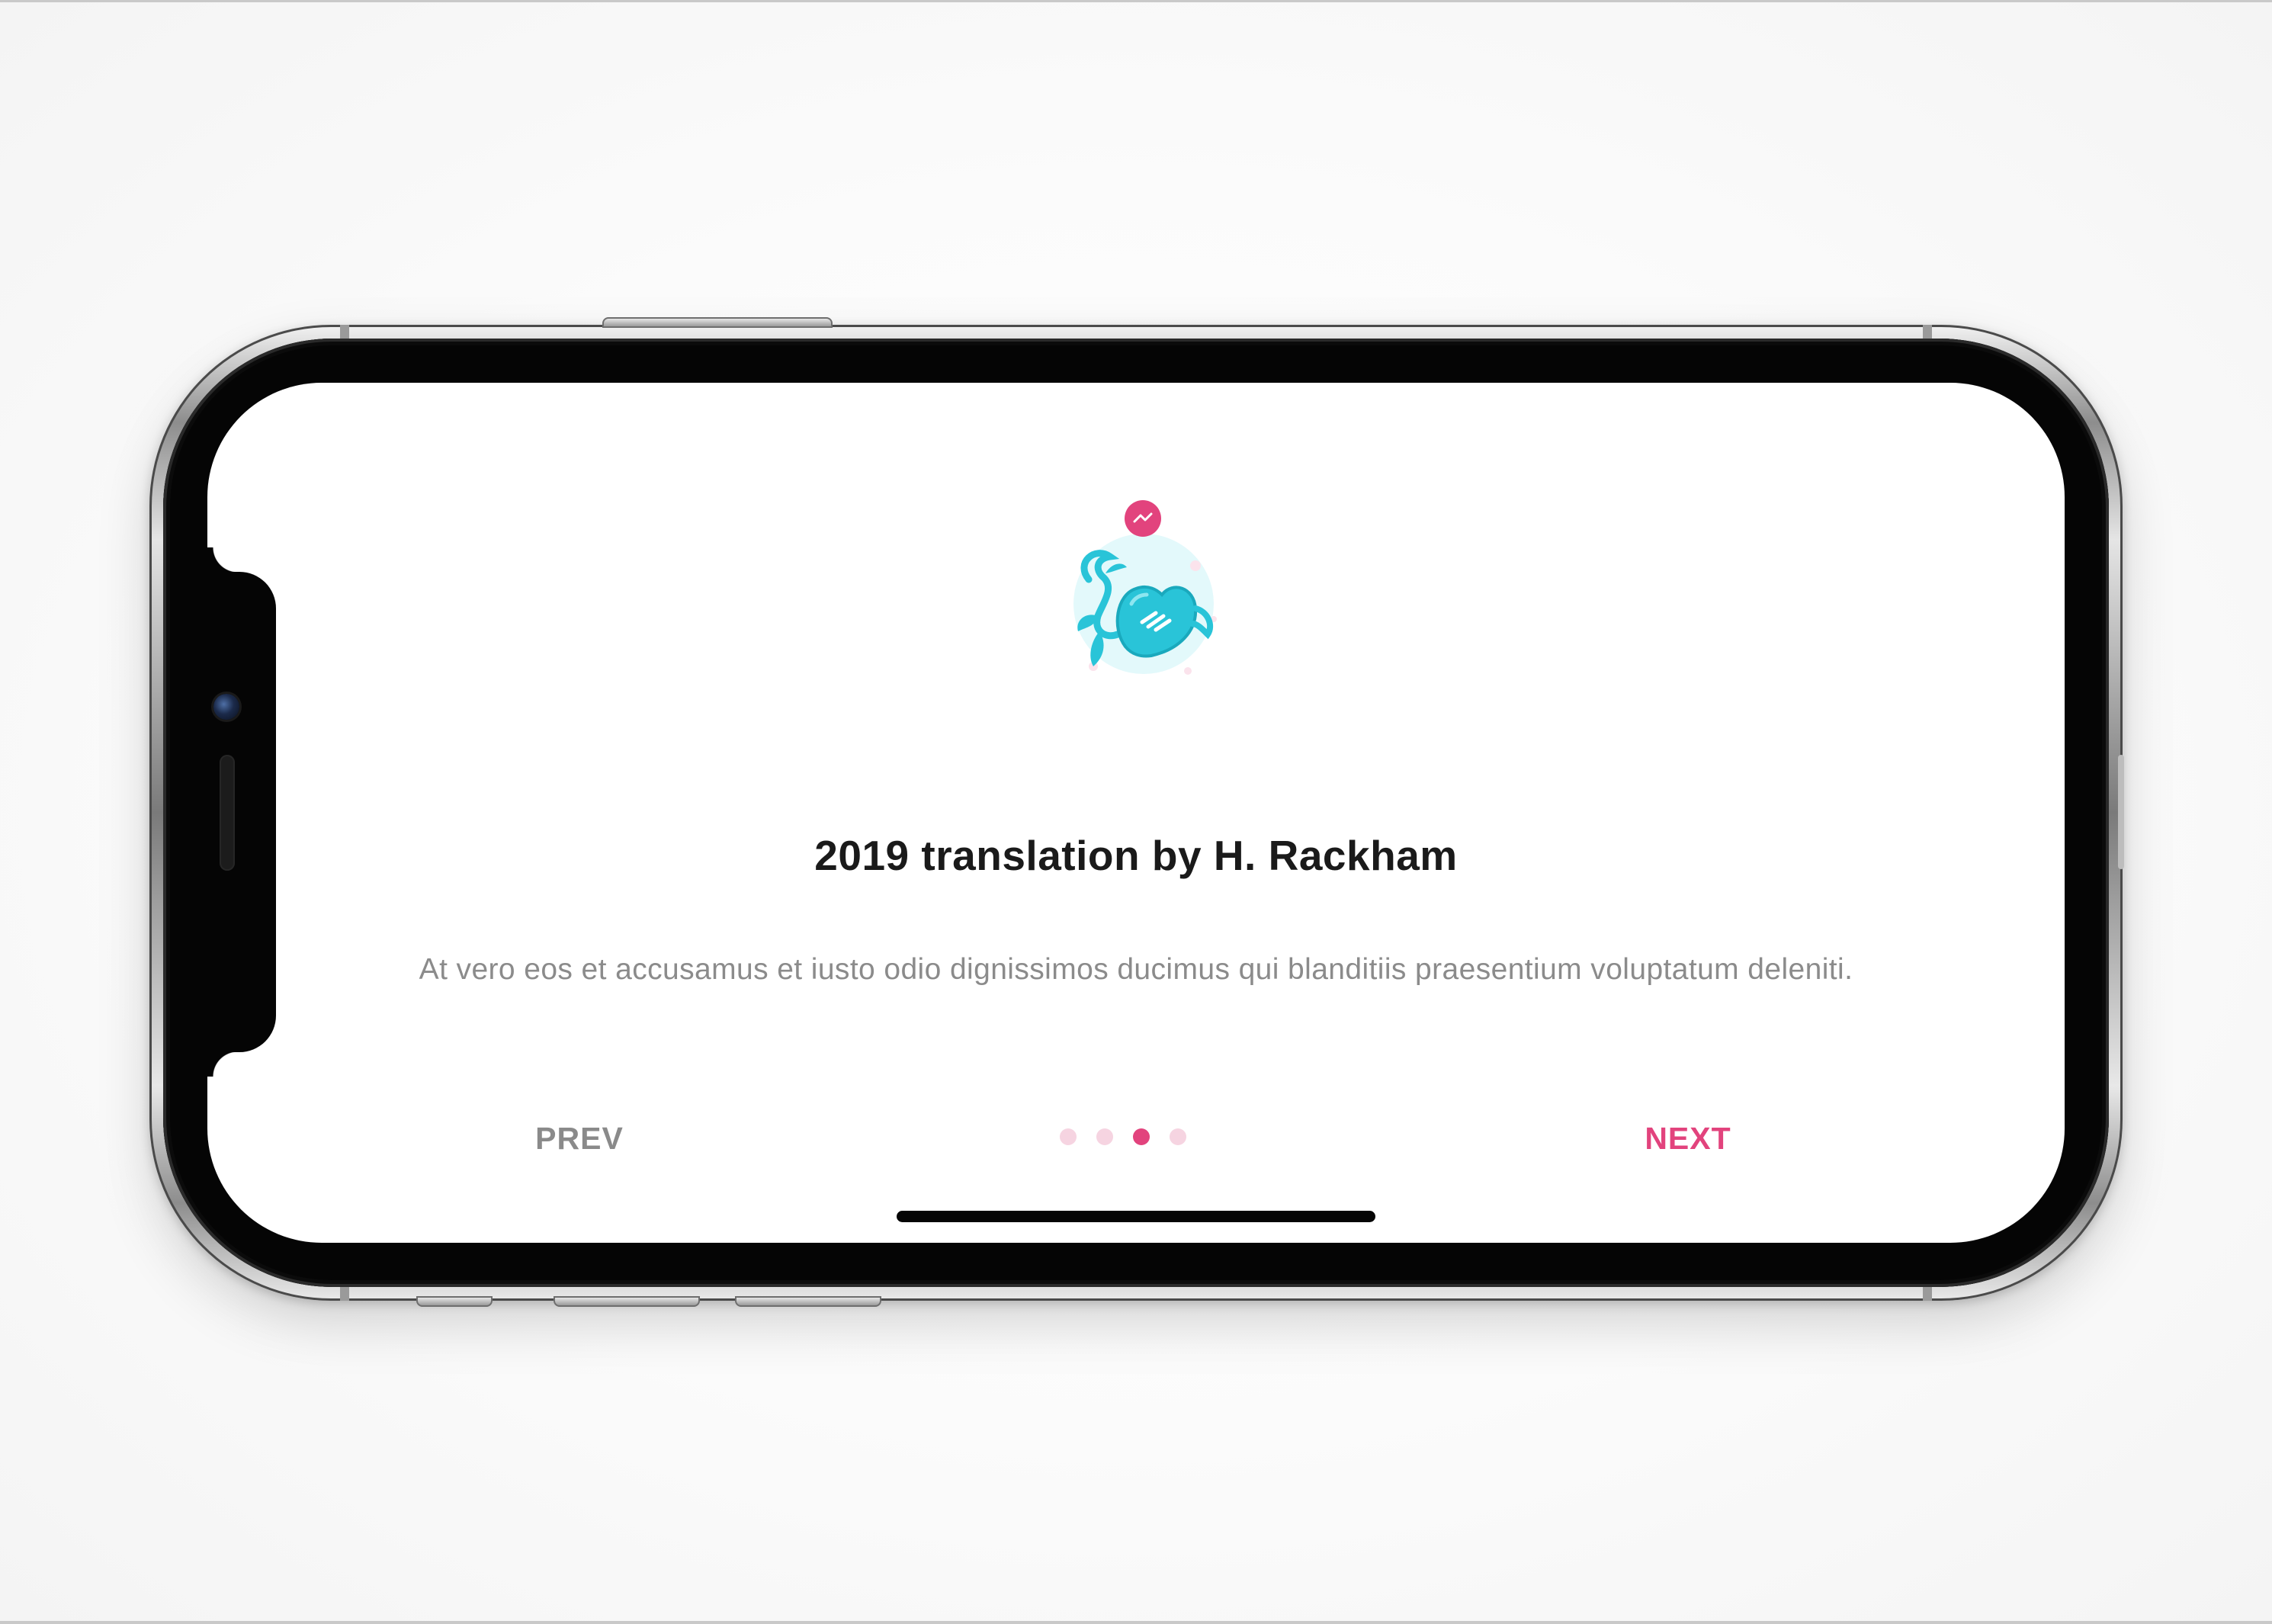 This screenshot has height=1624, width=2272. Describe the element at coordinates (808, 1301) in the screenshot. I see `volume-down-button` at that location.